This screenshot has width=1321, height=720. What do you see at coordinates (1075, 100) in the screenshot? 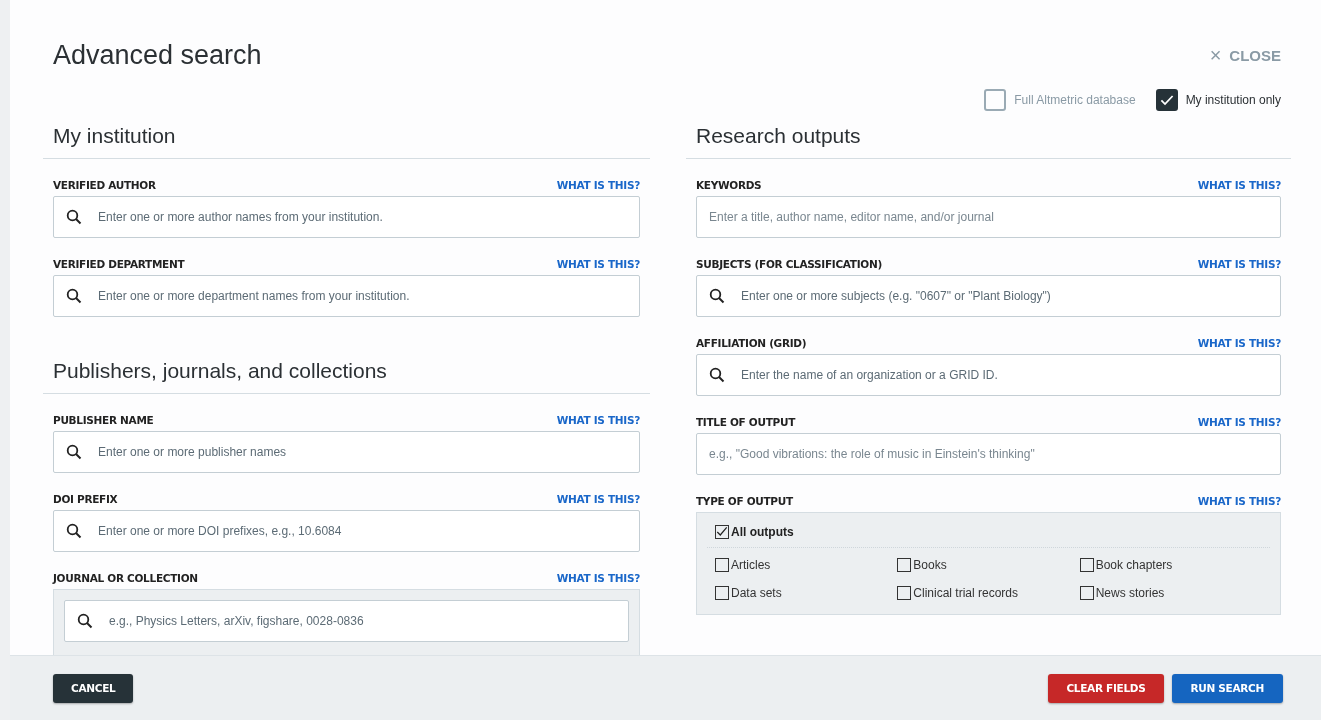
I see `checkbox-label: Full Altmetric database` at bounding box center [1075, 100].